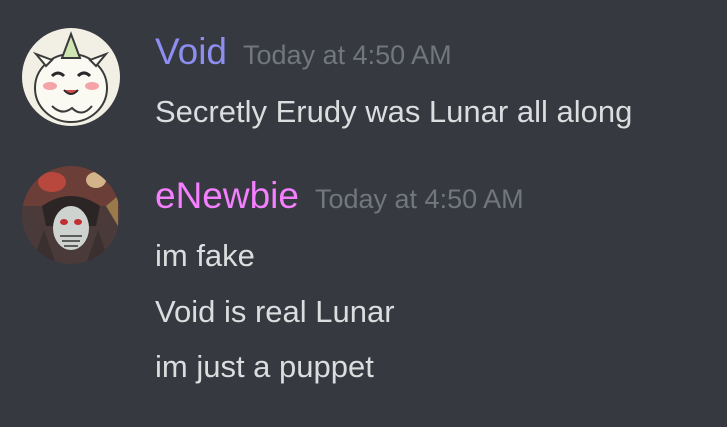  Describe the element at coordinates (275, 311) in the screenshot. I see `message-text: Void is real Lunar` at that location.